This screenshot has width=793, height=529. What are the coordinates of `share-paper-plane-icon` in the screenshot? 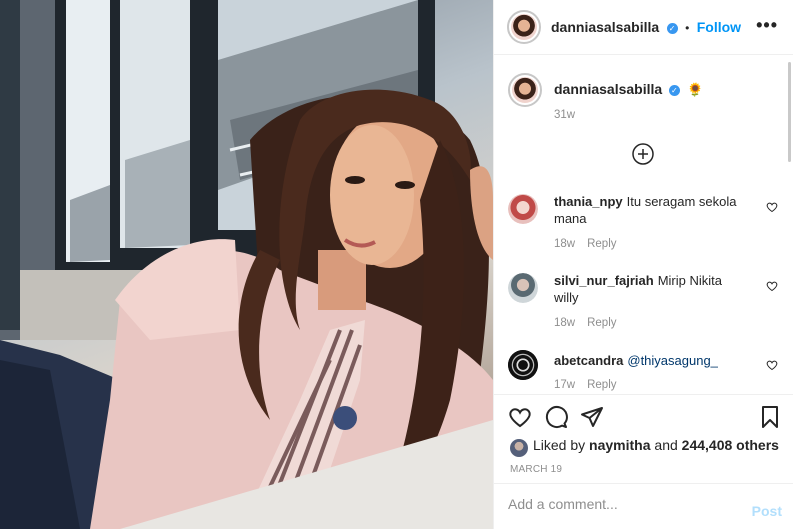 It's located at (592, 417).